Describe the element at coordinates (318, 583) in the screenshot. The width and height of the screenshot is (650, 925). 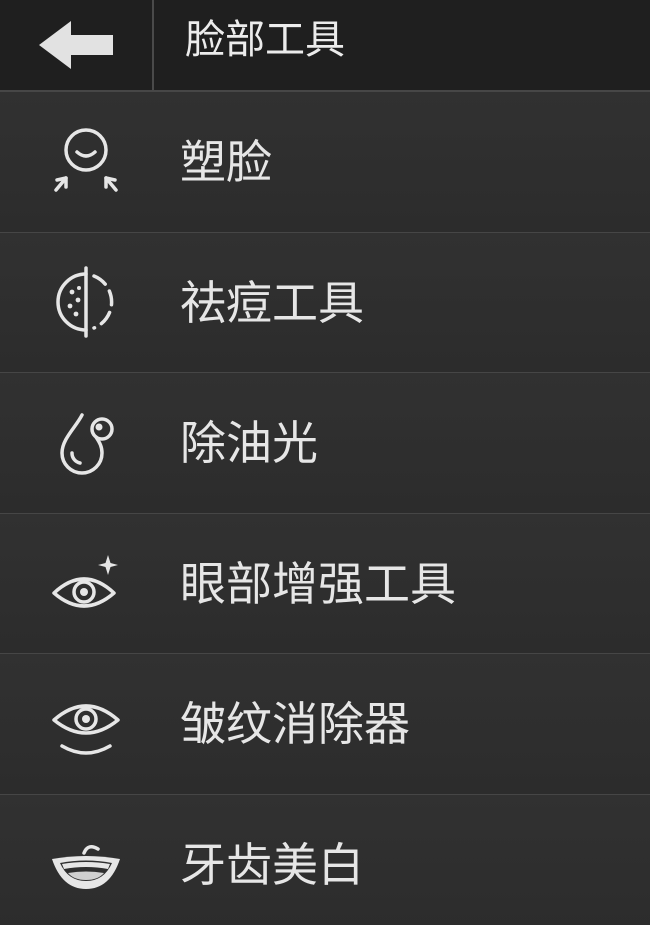
I see `menu-item-label: 眼部增强工具` at that location.